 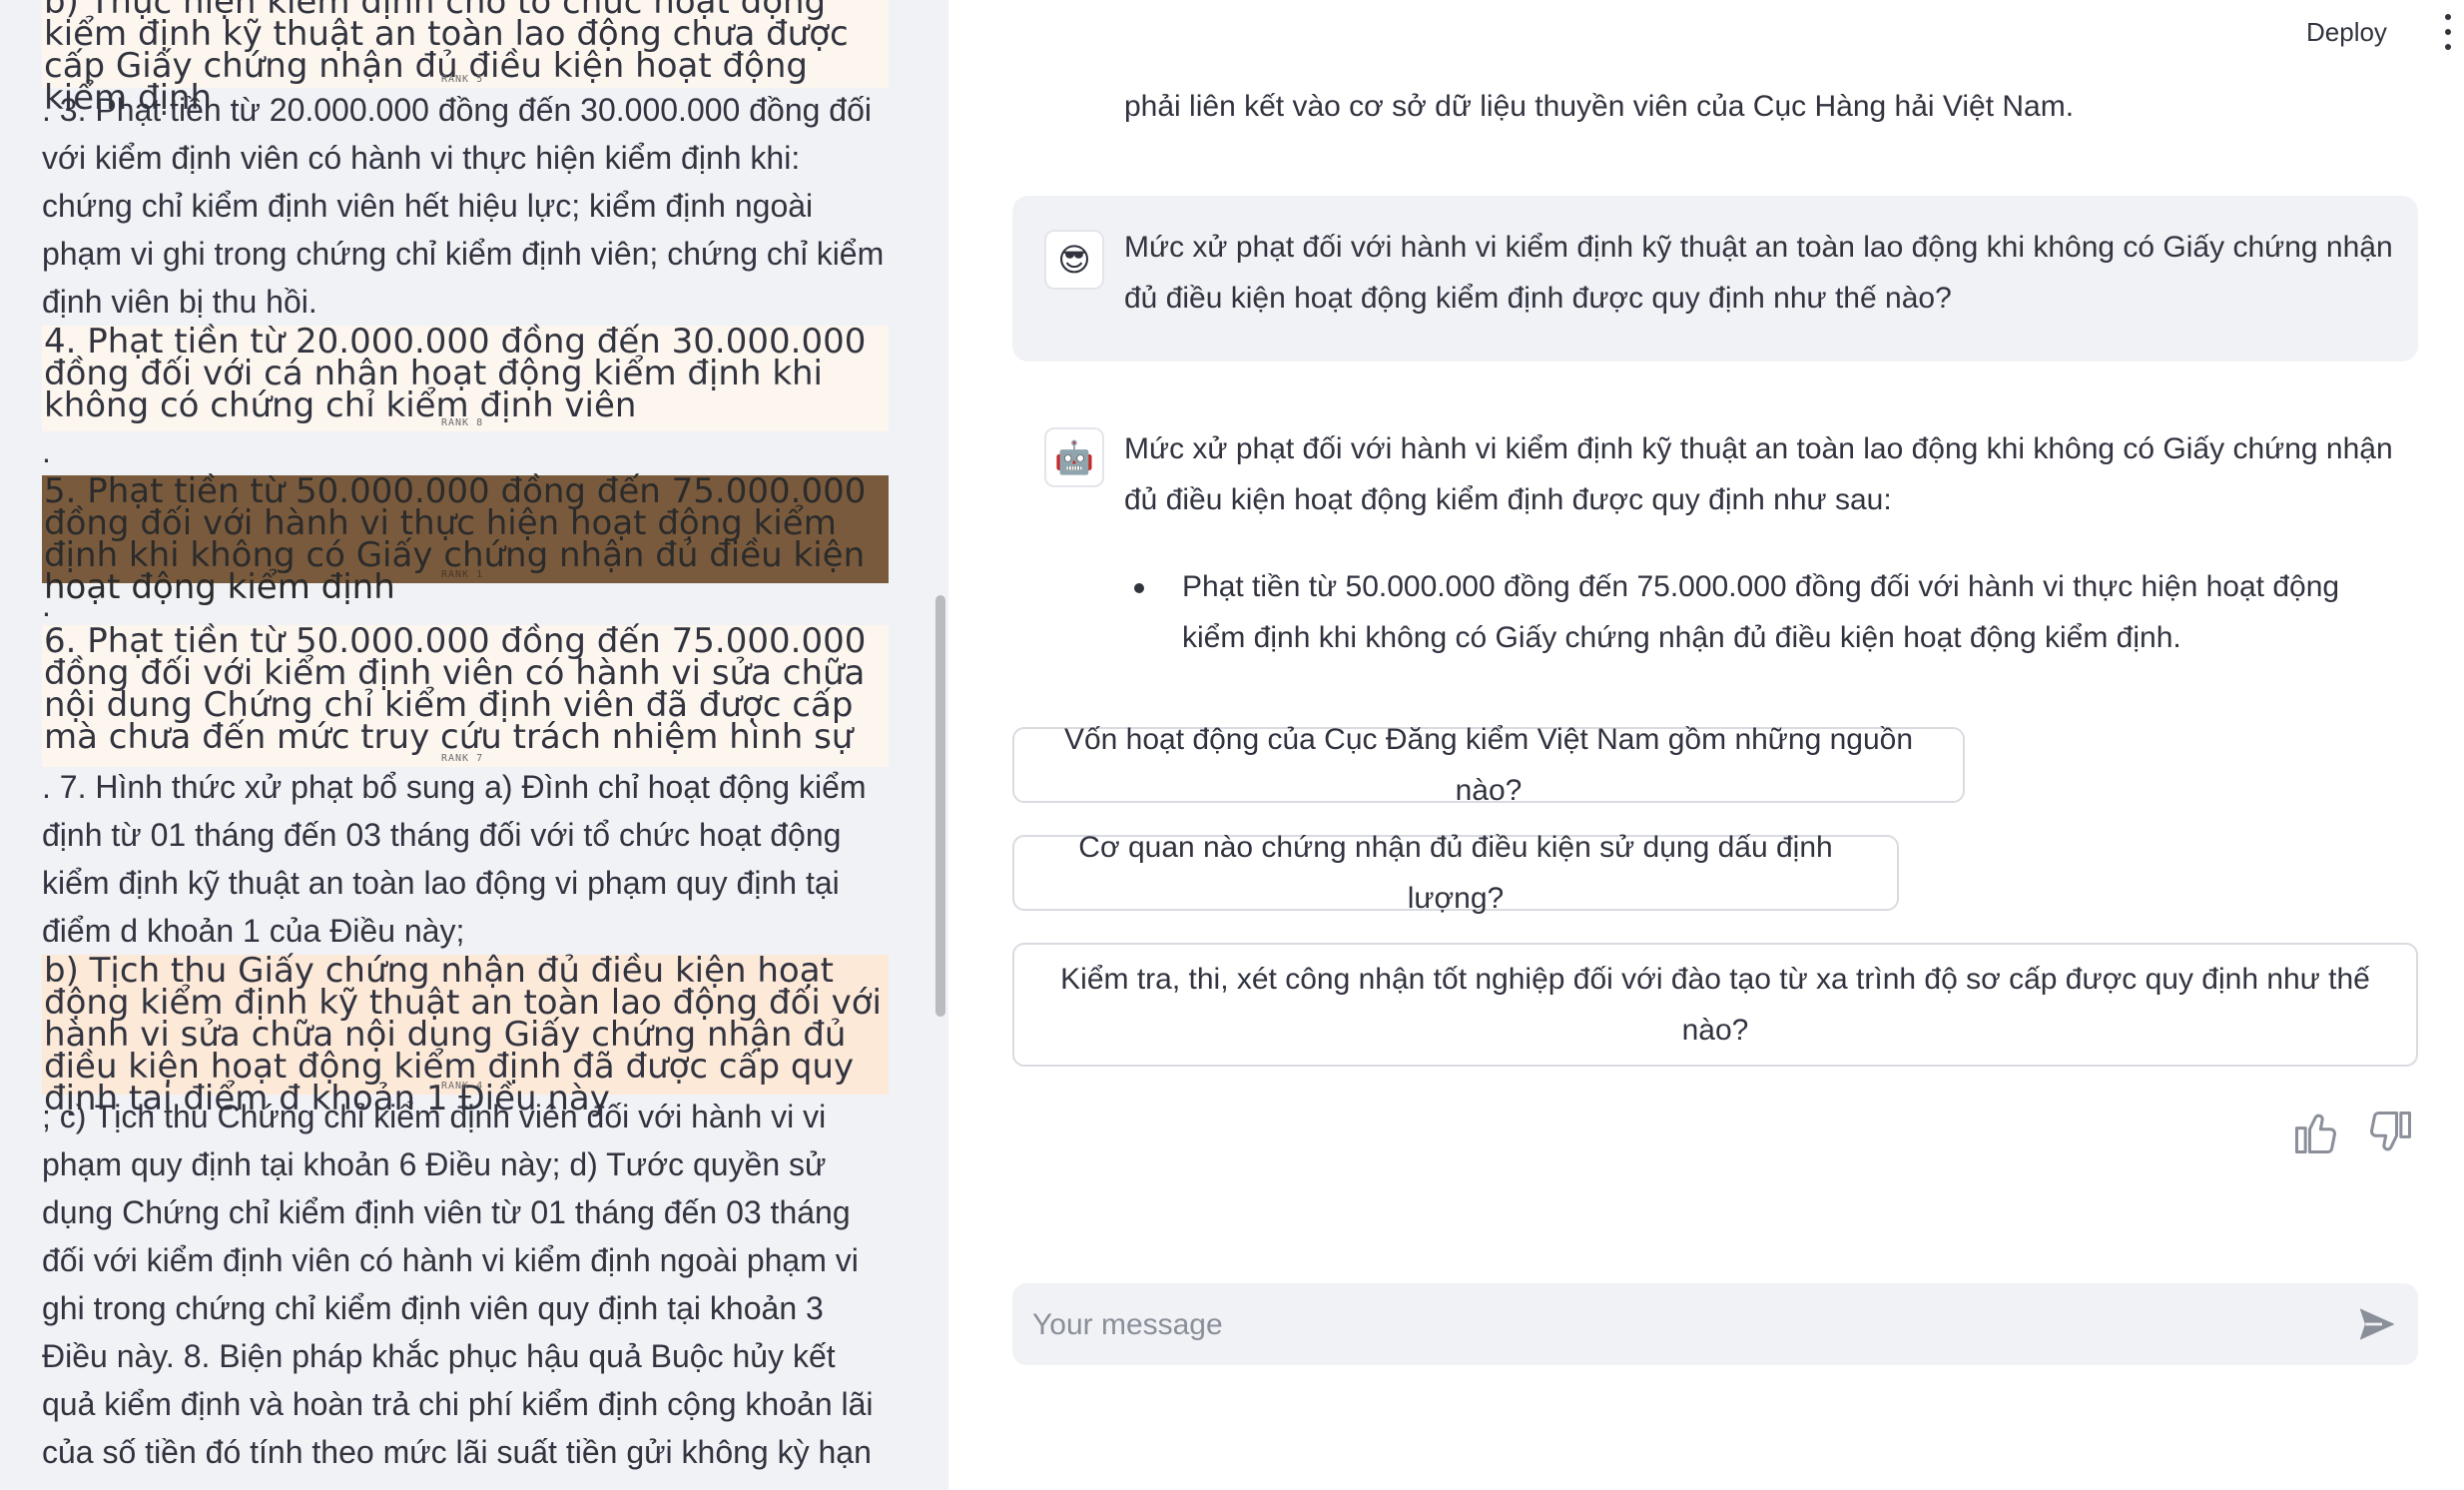 What do you see at coordinates (940, 806) in the screenshot?
I see `sidebar-scrollbar` at bounding box center [940, 806].